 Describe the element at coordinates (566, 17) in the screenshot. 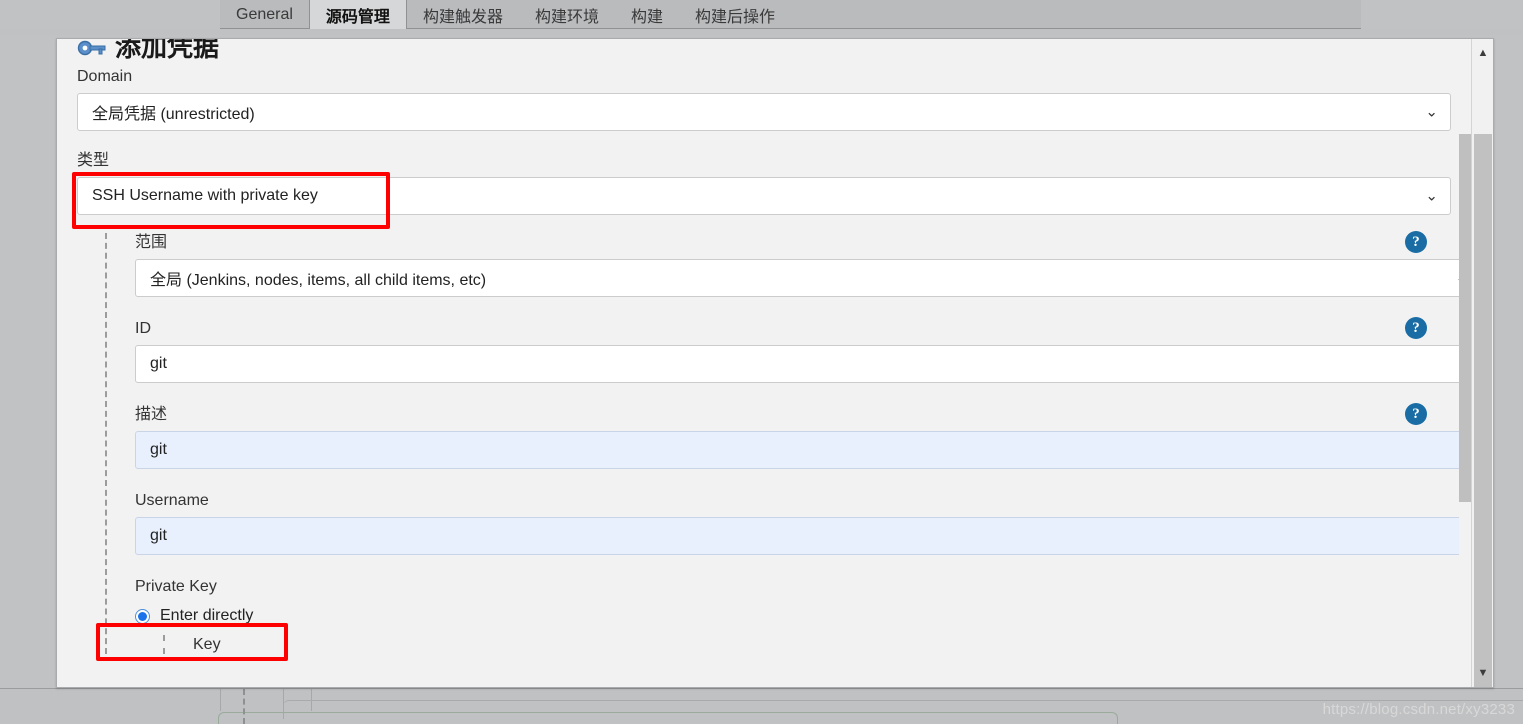

I see `tab-build-environment-label: 构建环境` at that location.